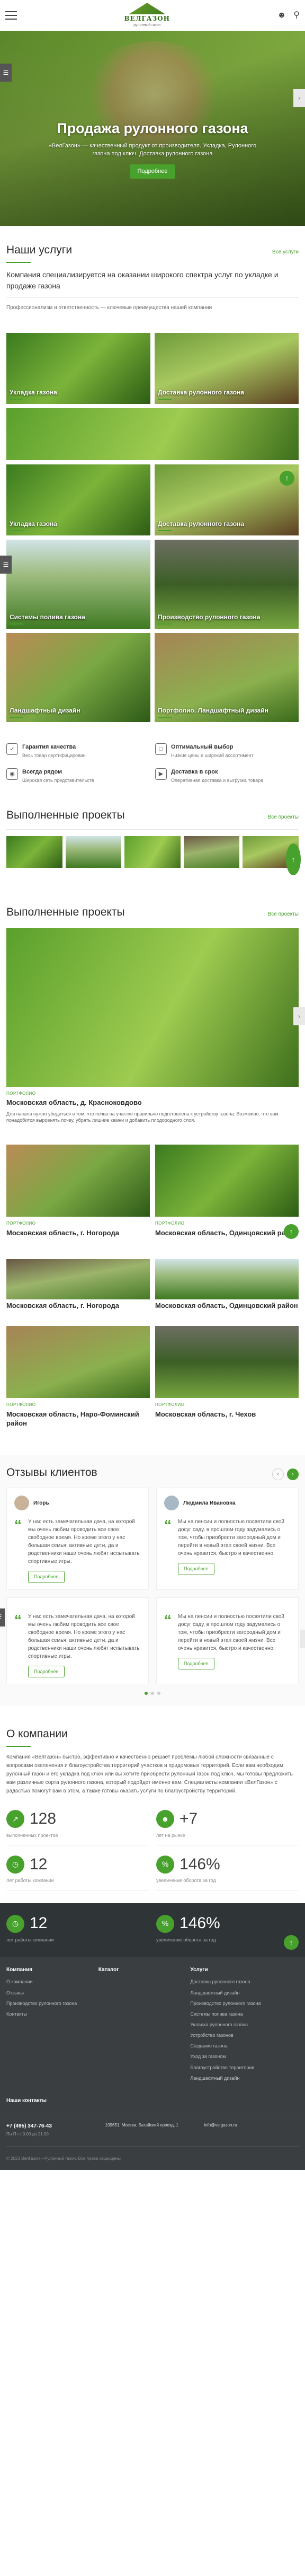 This screenshot has height=2576, width=305. What do you see at coordinates (244, 2046) in the screenshot?
I see `footer-link: Создание газона` at bounding box center [244, 2046].